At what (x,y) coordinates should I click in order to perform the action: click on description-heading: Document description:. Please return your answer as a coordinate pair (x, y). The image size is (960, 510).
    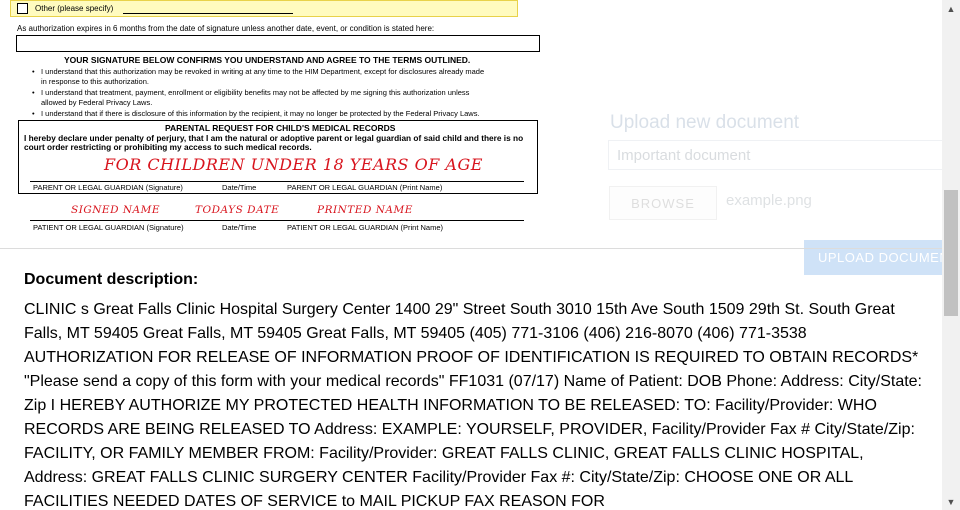
    Looking at the image, I should click on (111, 279).